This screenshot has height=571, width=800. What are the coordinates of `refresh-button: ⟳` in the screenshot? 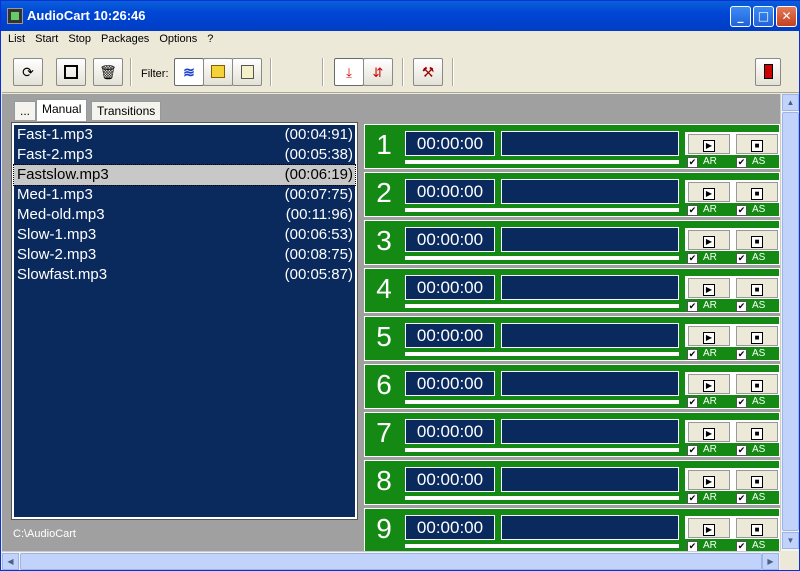 It's located at (28, 72).